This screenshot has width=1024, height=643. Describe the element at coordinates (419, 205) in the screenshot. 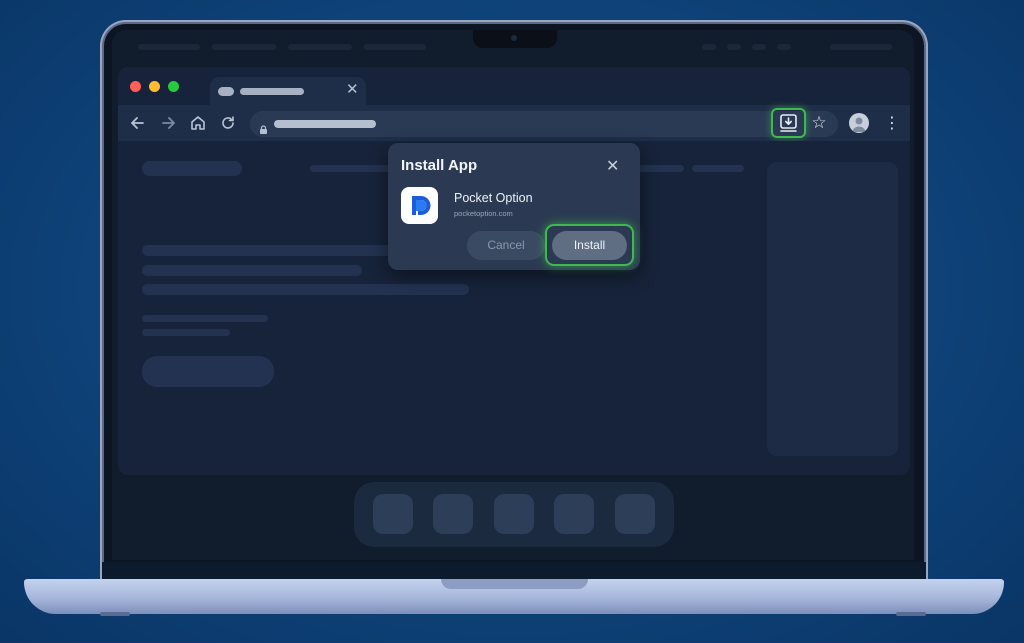

I see `app-logo-icon` at that location.